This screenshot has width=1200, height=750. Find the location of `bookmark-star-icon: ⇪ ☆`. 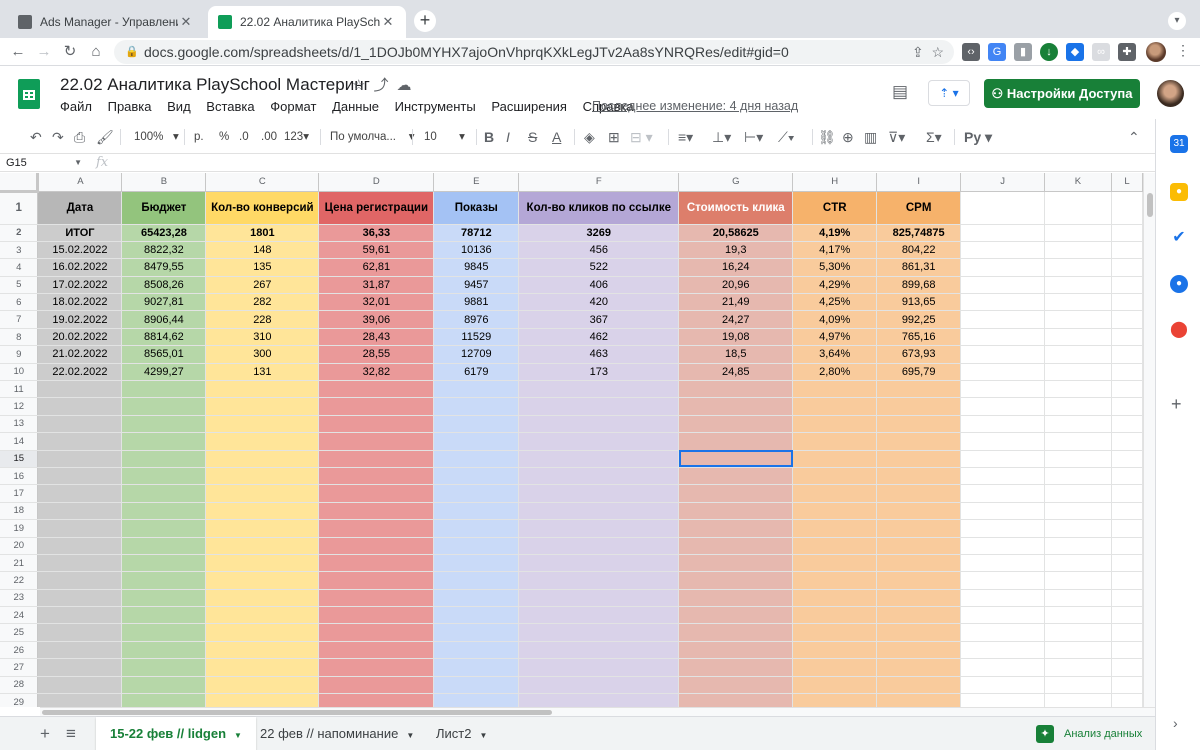

bookmark-star-icon: ⇪ ☆ is located at coordinates (928, 52).